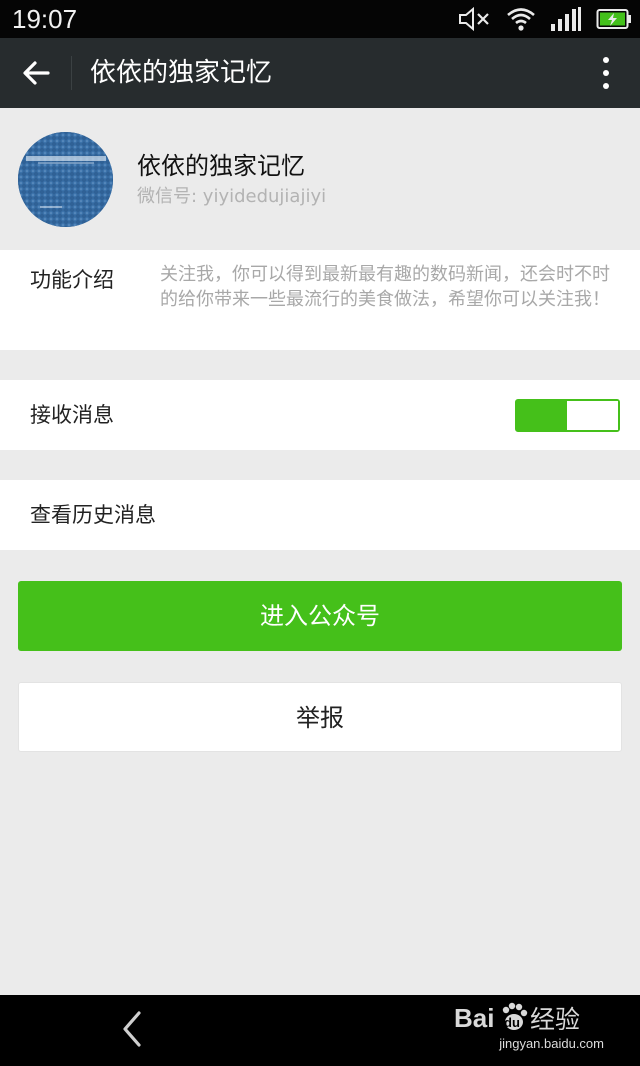 The width and height of the screenshot is (640, 1066). I want to click on arrow-left-icon, so click(36, 73).